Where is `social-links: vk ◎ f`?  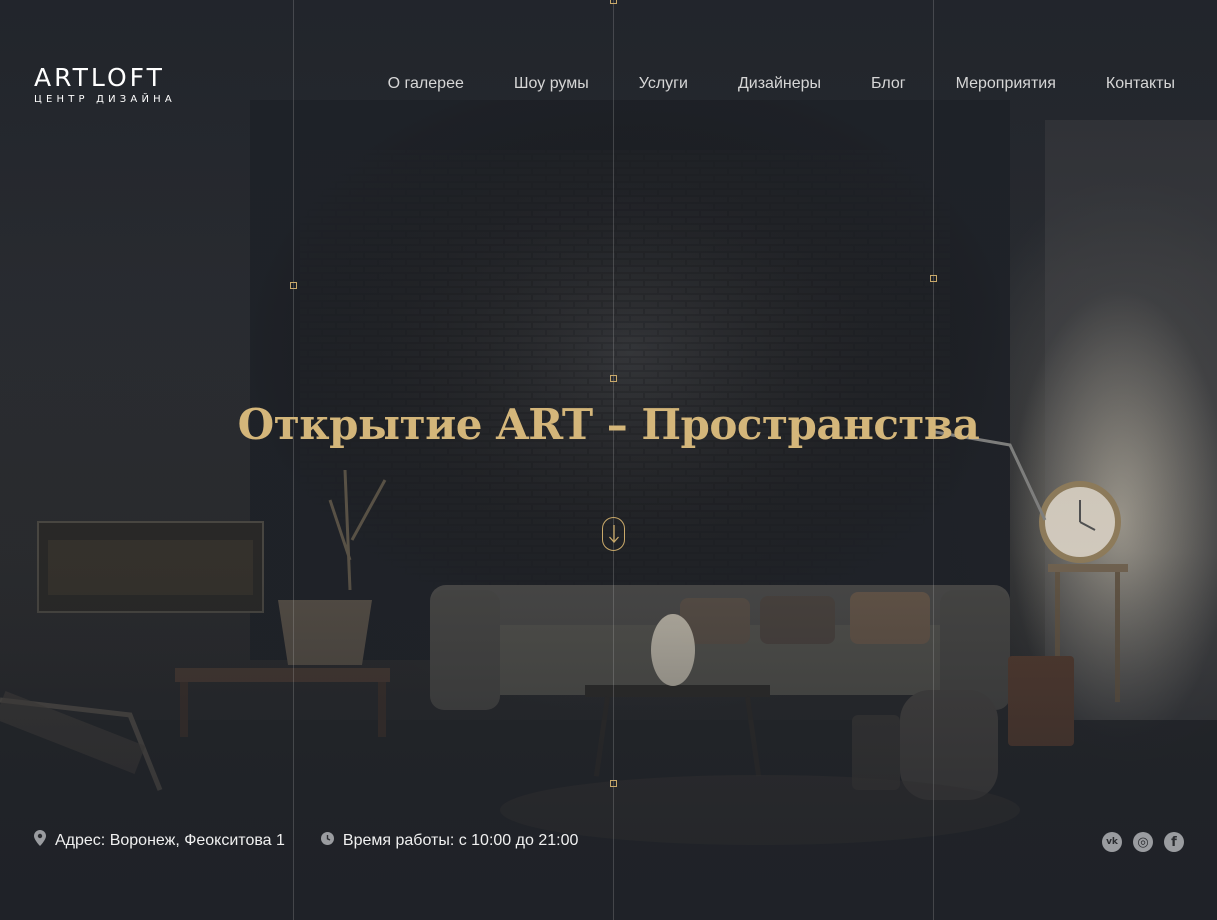
social-links: vk ◎ f is located at coordinates (1137, 842).